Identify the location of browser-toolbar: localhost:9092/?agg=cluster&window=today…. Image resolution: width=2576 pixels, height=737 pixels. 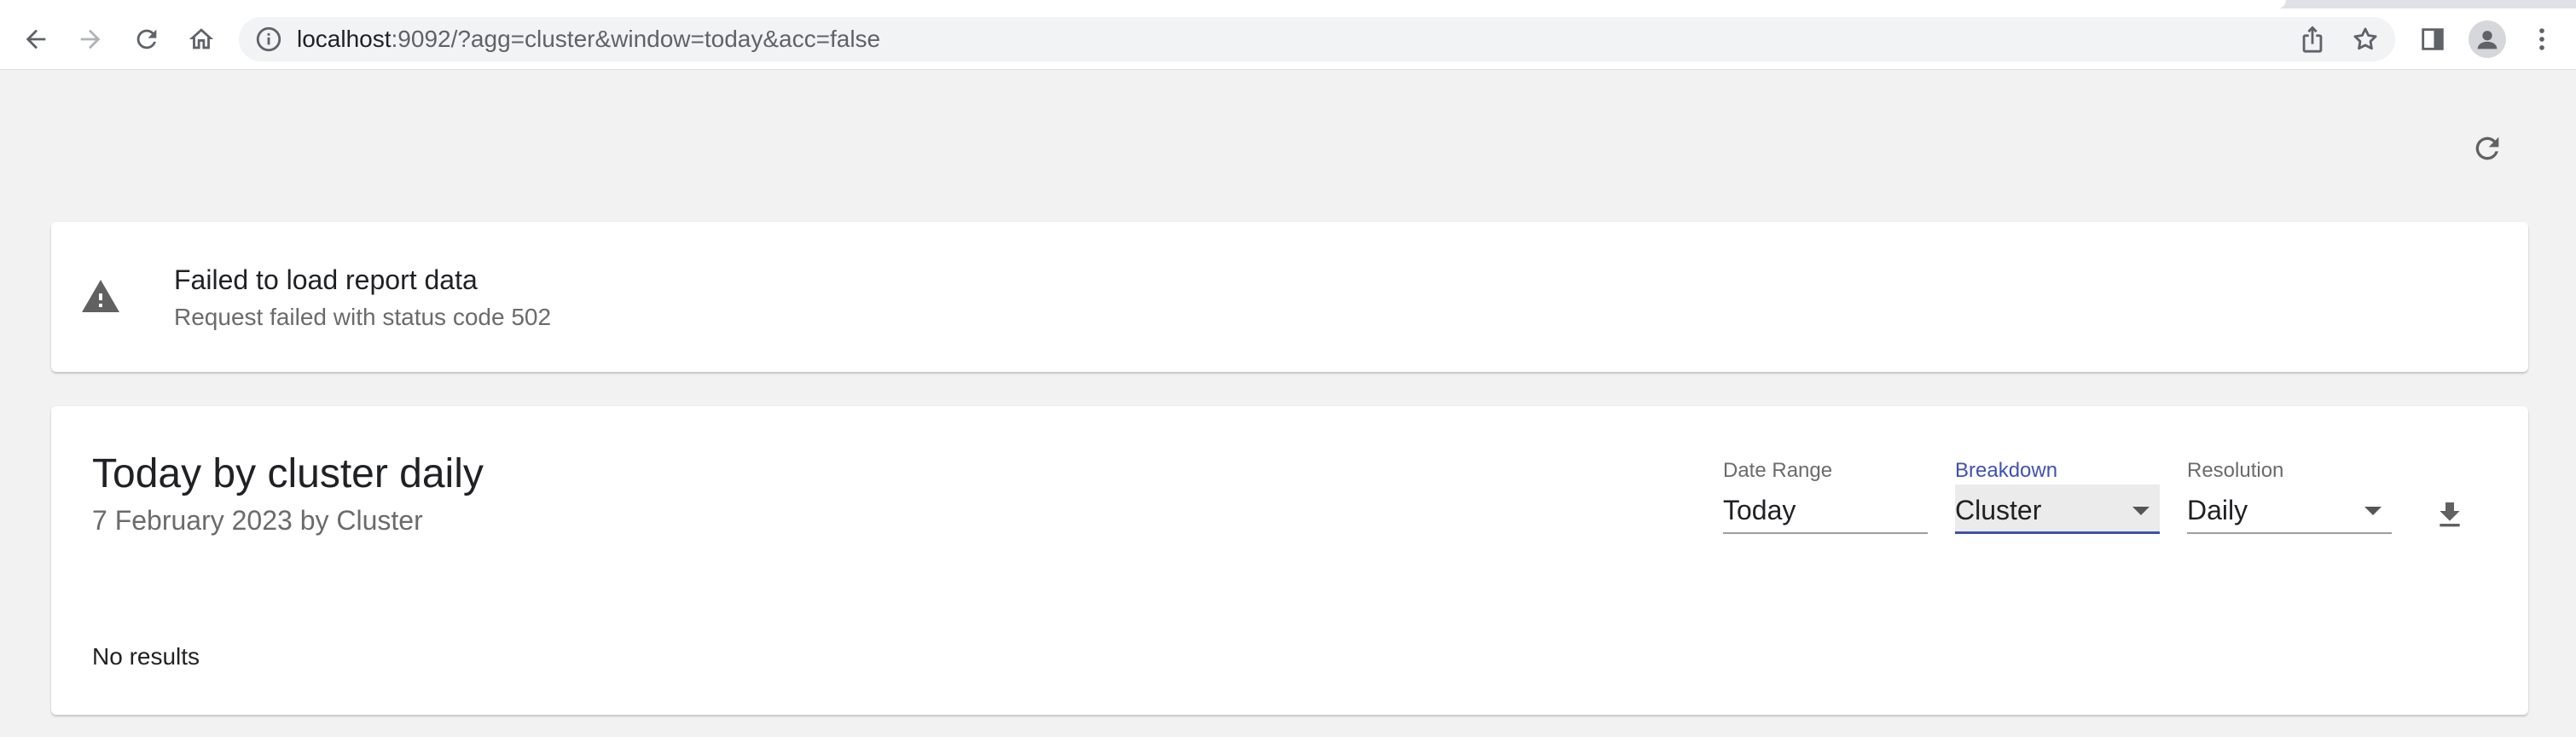
(1288, 39).